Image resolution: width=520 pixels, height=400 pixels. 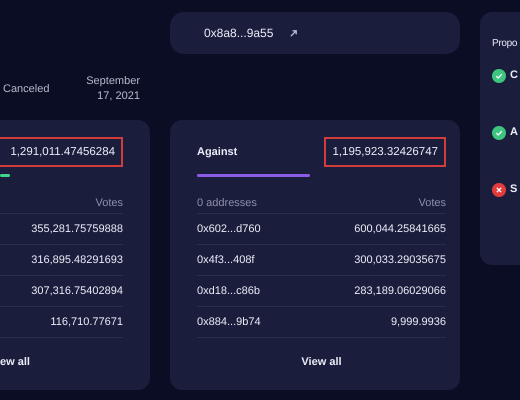 I want to click on address-cell: 0x4f3...408f, so click(x=225, y=260).